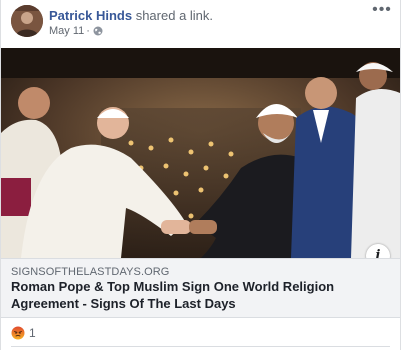 The image size is (401, 350). I want to click on post-date: May 11, so click(66, 31).